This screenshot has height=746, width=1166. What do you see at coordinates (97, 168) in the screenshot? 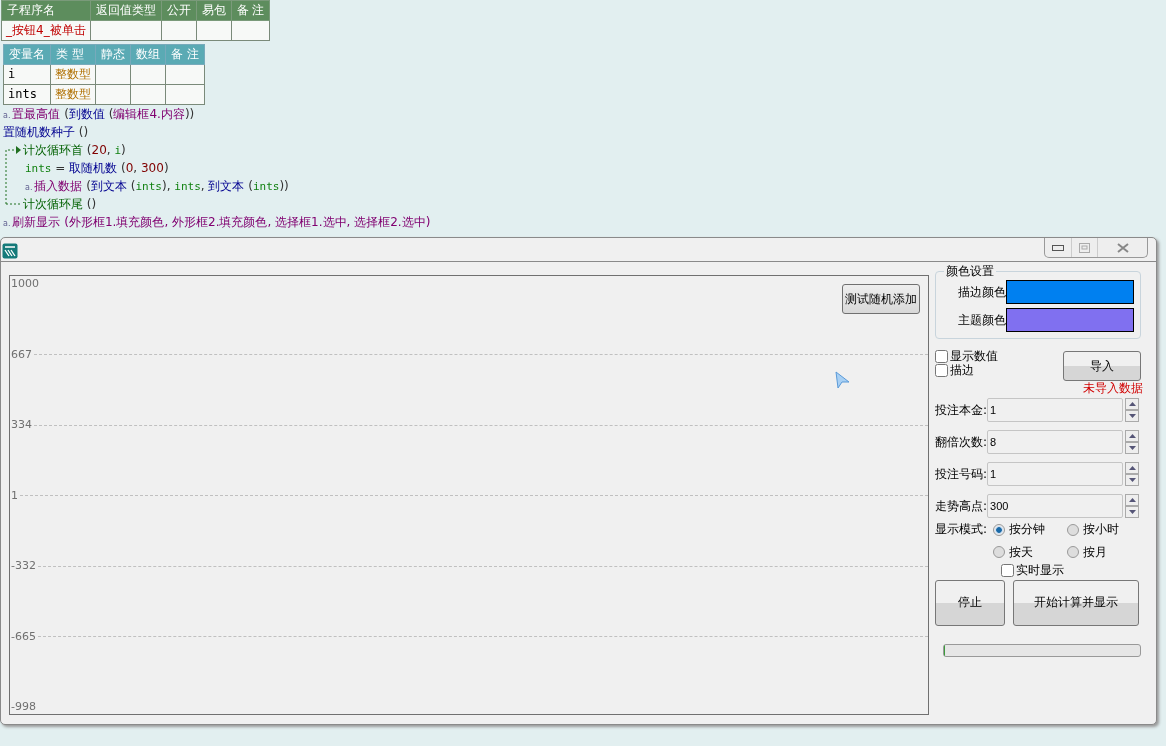
I see `code-line: ints = 取随机数 (0, 300)` at bounding box center [97, 168].